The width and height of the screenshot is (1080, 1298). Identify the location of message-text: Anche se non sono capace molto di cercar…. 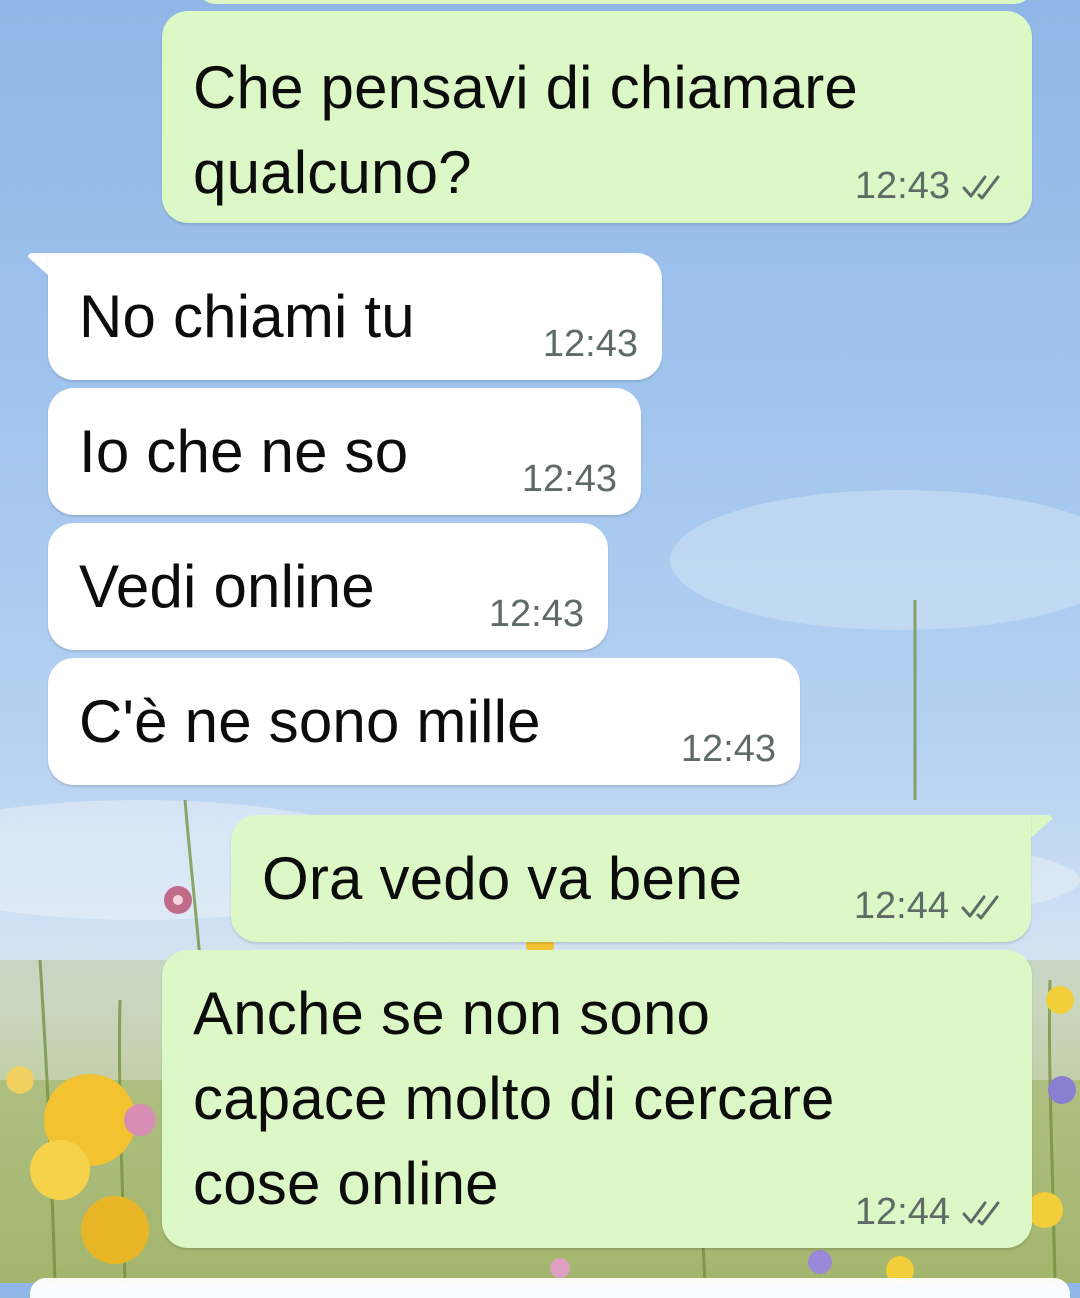
(514, 1098).